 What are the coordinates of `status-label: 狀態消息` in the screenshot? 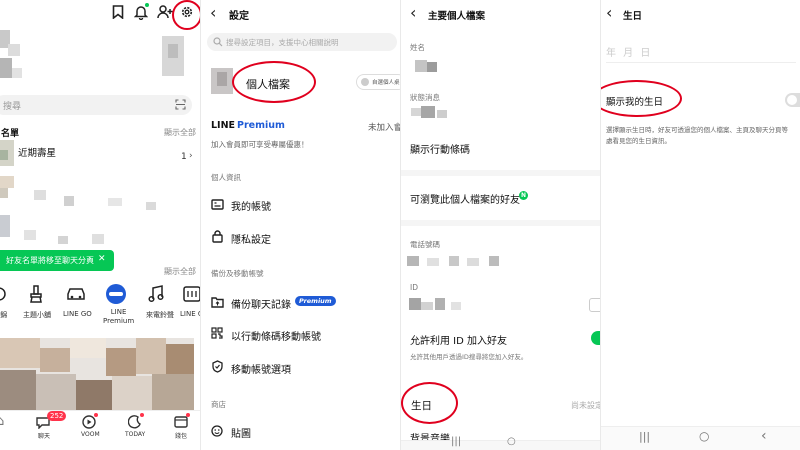 It's located at (425, 97).